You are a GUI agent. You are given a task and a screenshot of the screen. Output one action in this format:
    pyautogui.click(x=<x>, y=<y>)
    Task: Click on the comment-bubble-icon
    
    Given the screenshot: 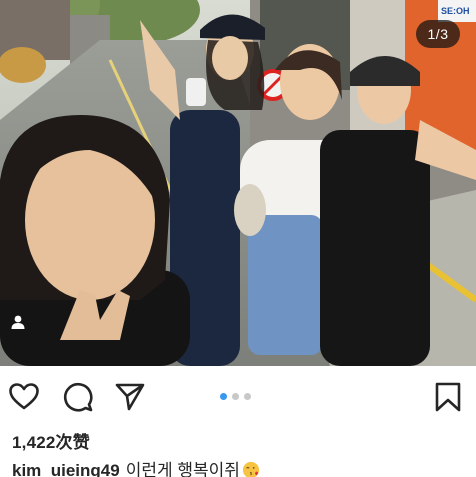 What is the action you would take?
    pyautogui.click(x=78, y=397)
    